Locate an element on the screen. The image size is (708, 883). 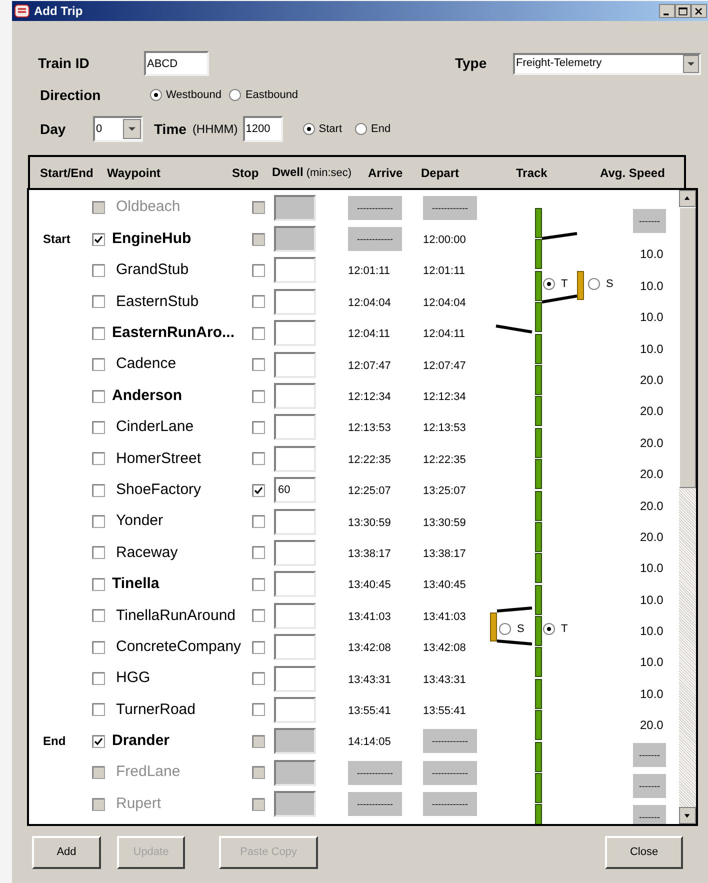
maximize-button is located at coordinates (683, 11).